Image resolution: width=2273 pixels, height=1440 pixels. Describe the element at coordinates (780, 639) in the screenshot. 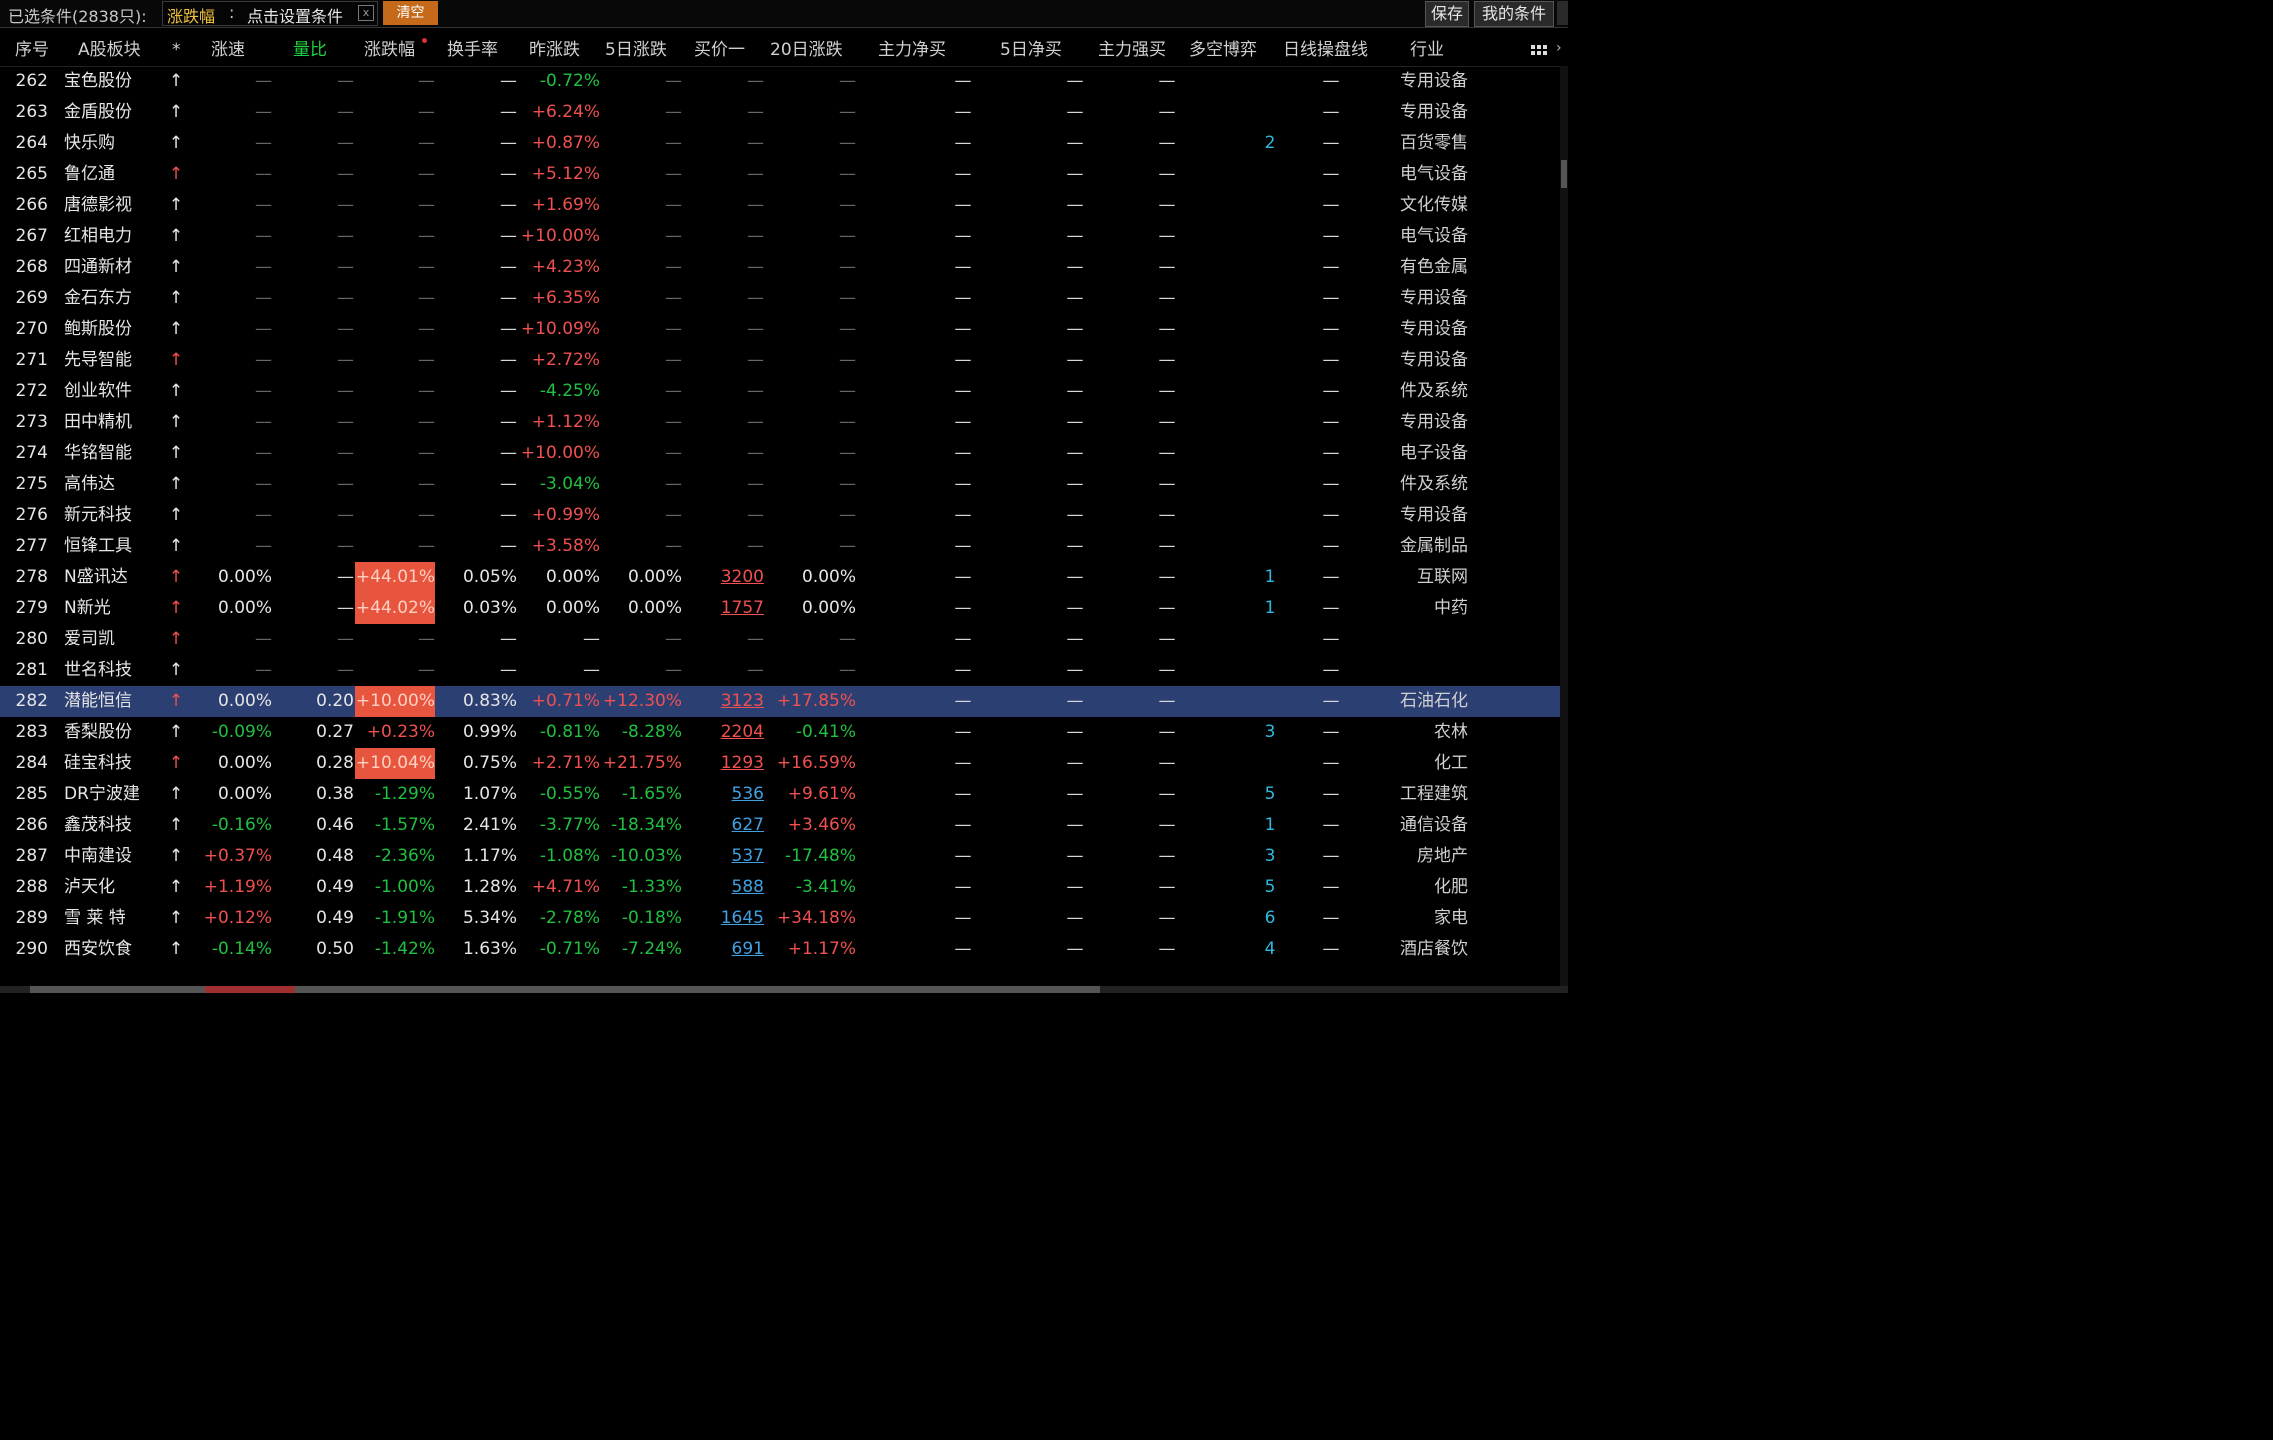

I see `table-row: 280 爱司凯 ↑ — — — — — — — — — — — —` at that location.